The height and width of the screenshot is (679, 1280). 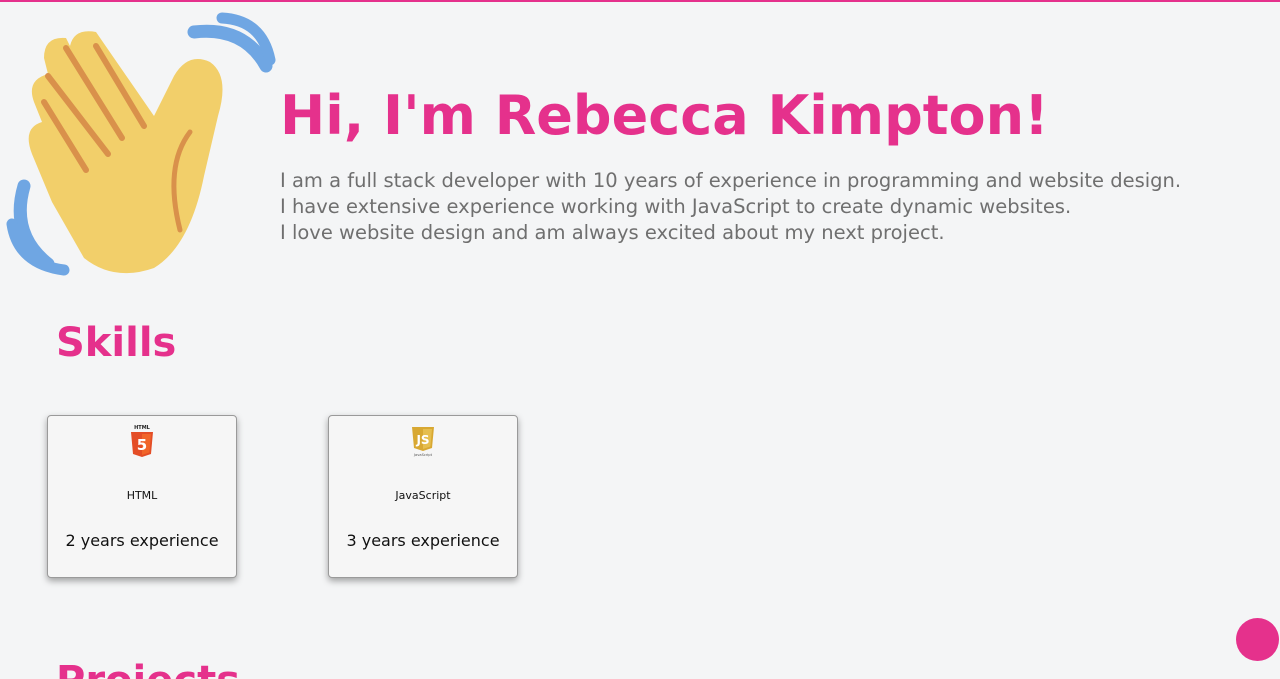 What do you see at coordinates (1257, 639) in the screenshot?
I see `floating-action-button` at bounding box center [1257, 639].